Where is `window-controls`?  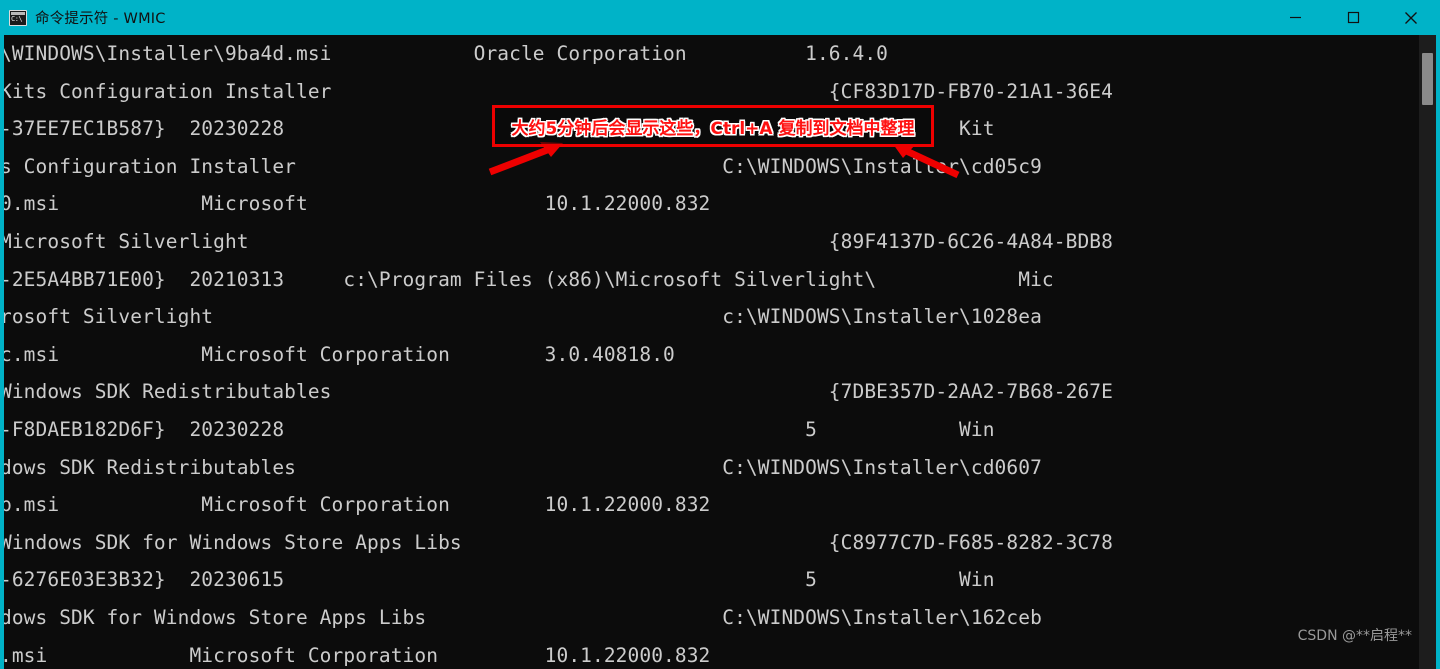 window-controls is located at coordinates (1353, 17).